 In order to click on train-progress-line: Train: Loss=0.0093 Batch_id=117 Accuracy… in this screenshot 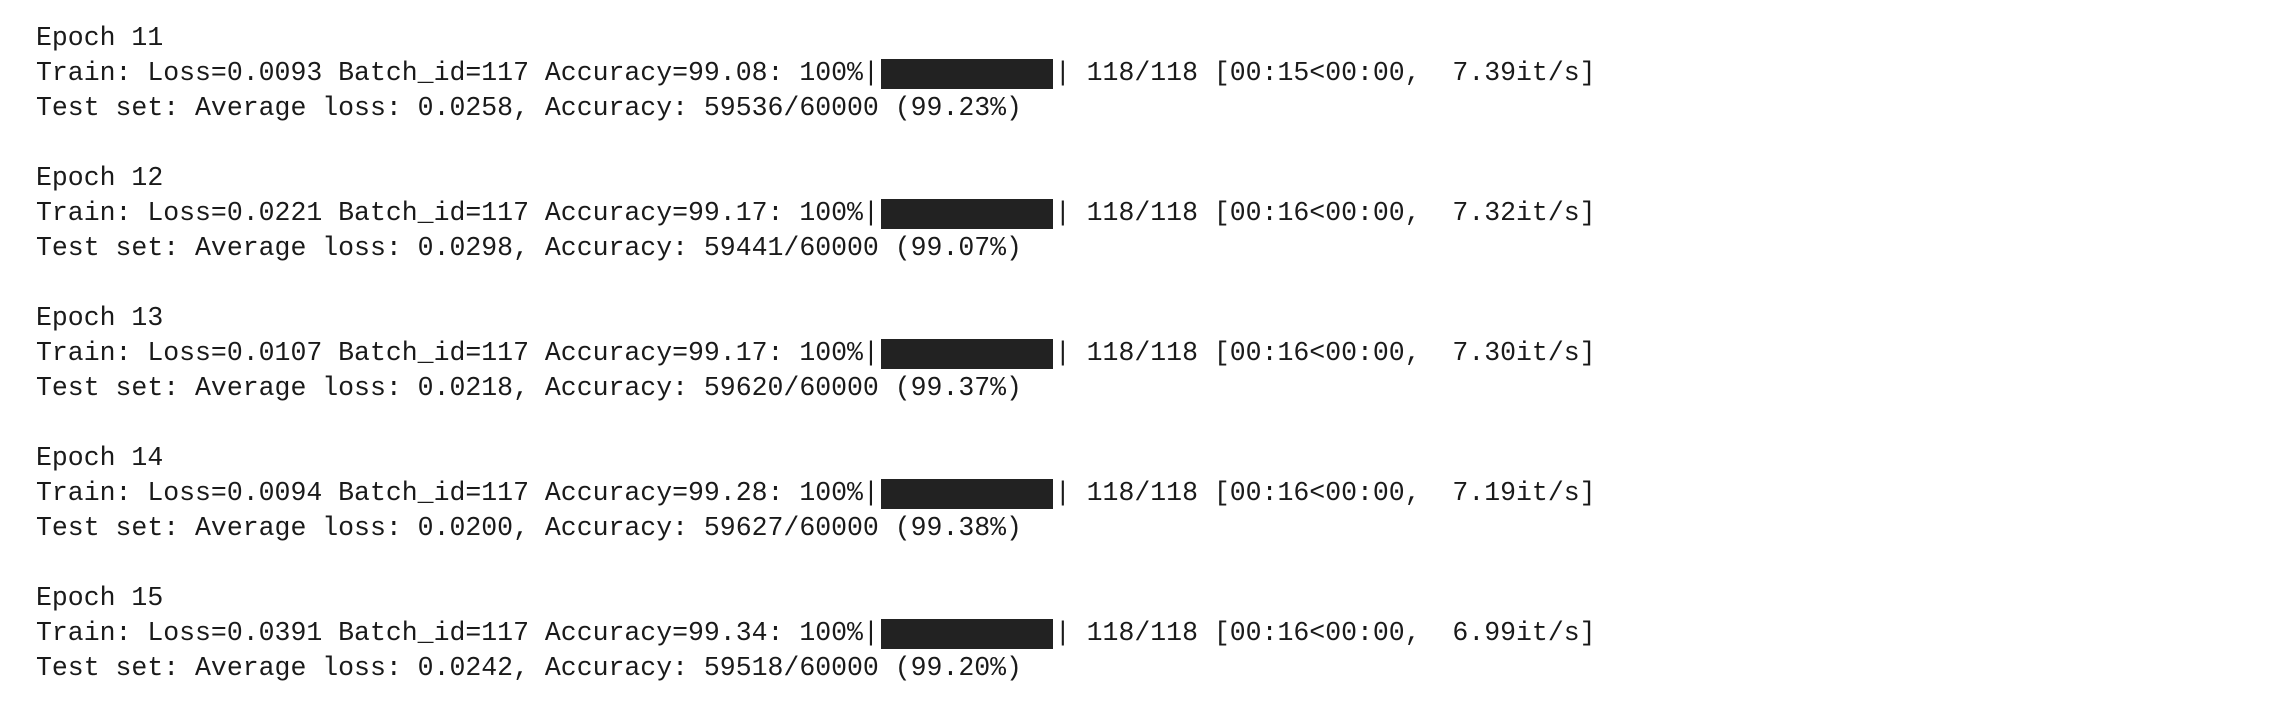, I will do `click(816, 73)`.